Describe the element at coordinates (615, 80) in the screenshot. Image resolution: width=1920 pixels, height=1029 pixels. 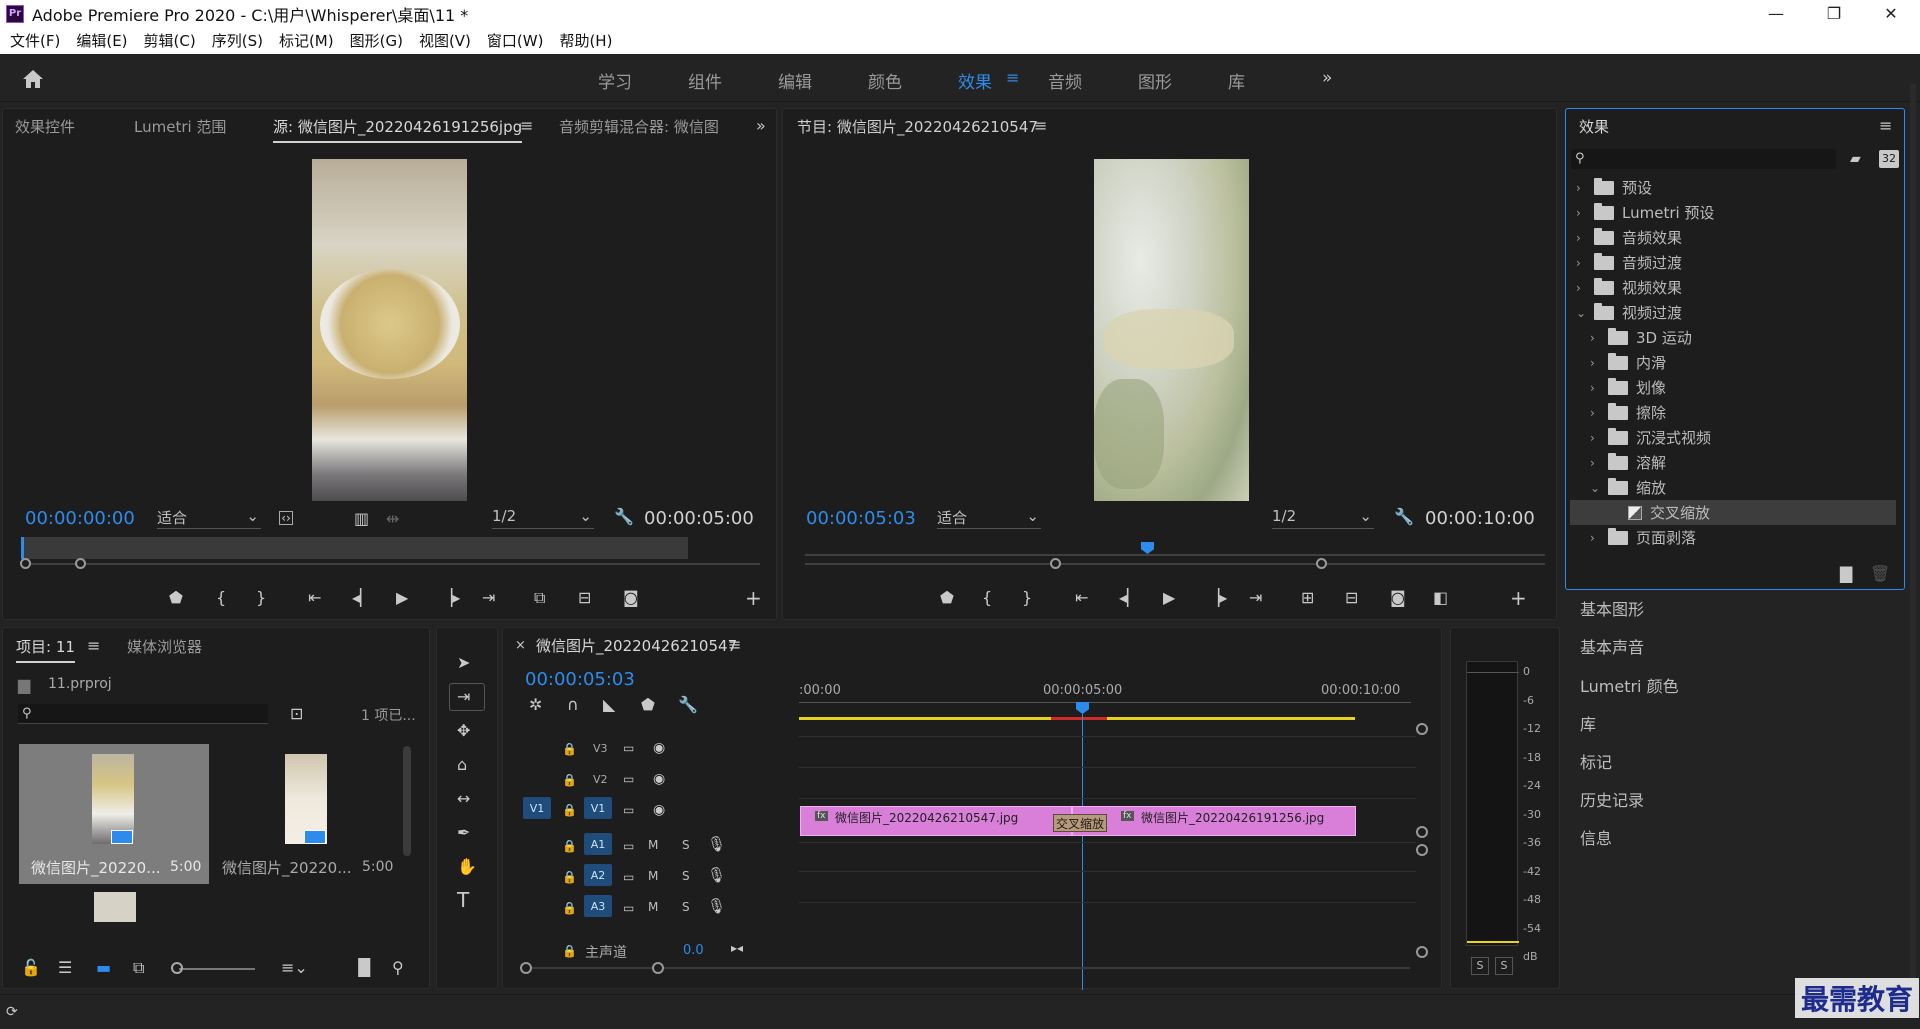
I see `workspace-learning: 学习` at that location.